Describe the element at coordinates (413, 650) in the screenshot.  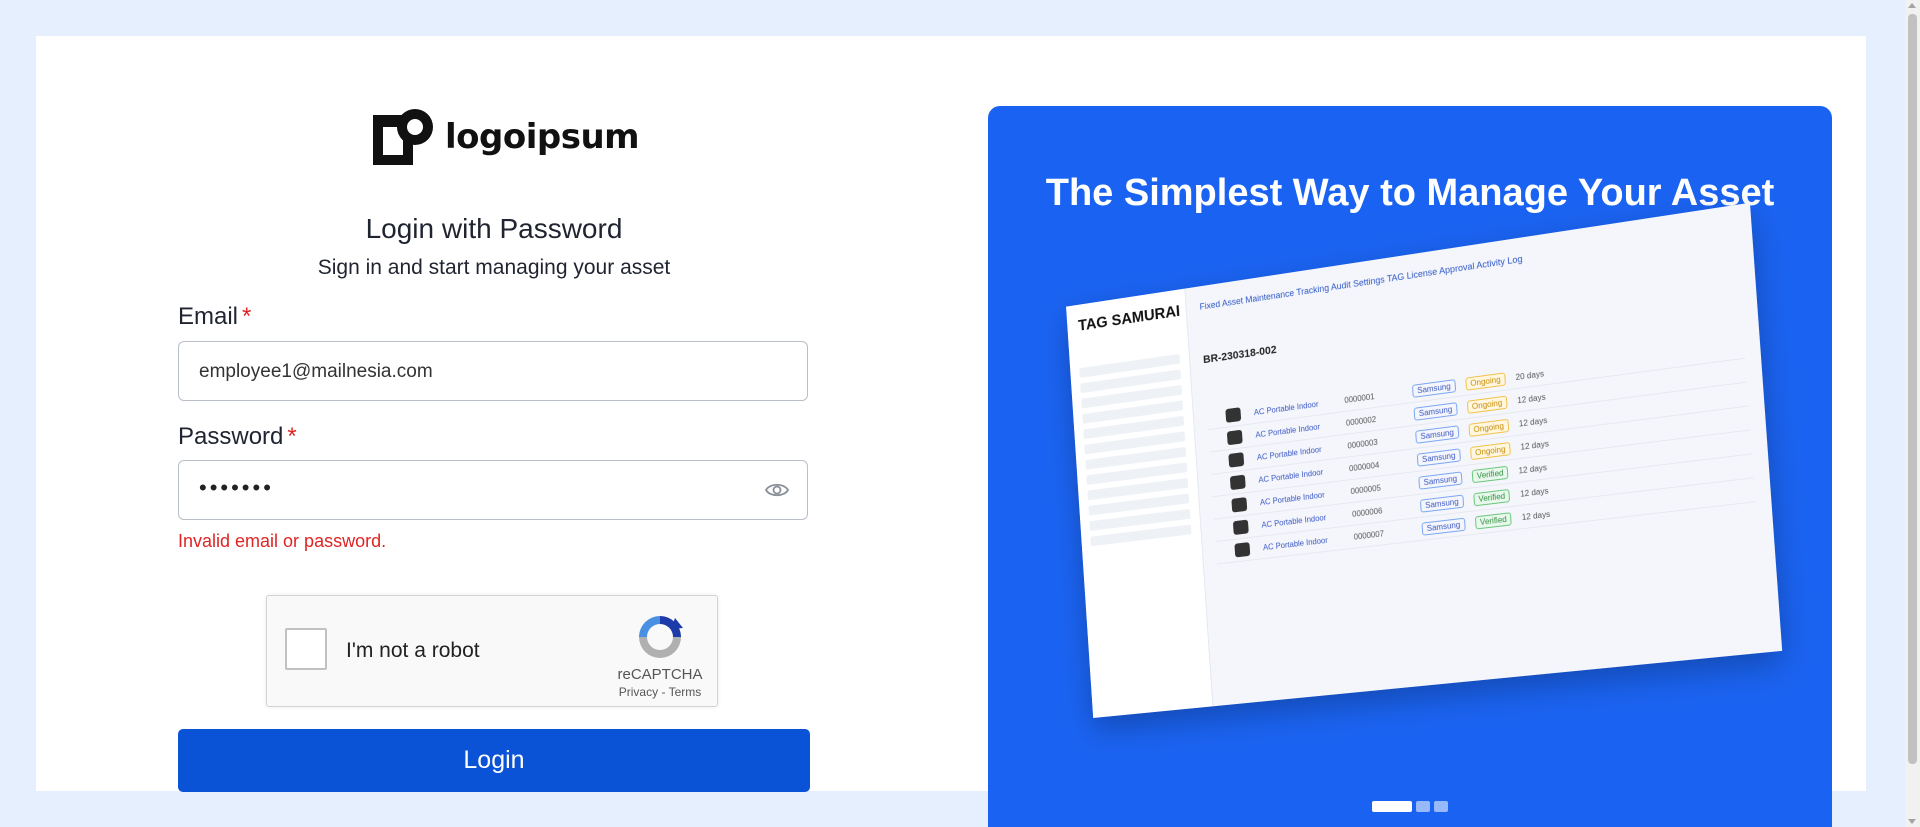
I see `recaptcha-label: I'm not a robot` at that location.